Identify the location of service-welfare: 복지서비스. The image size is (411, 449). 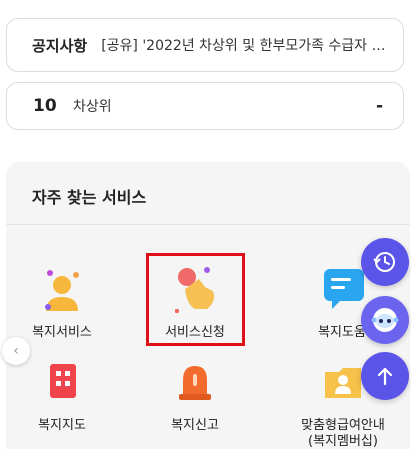
(62, 303).